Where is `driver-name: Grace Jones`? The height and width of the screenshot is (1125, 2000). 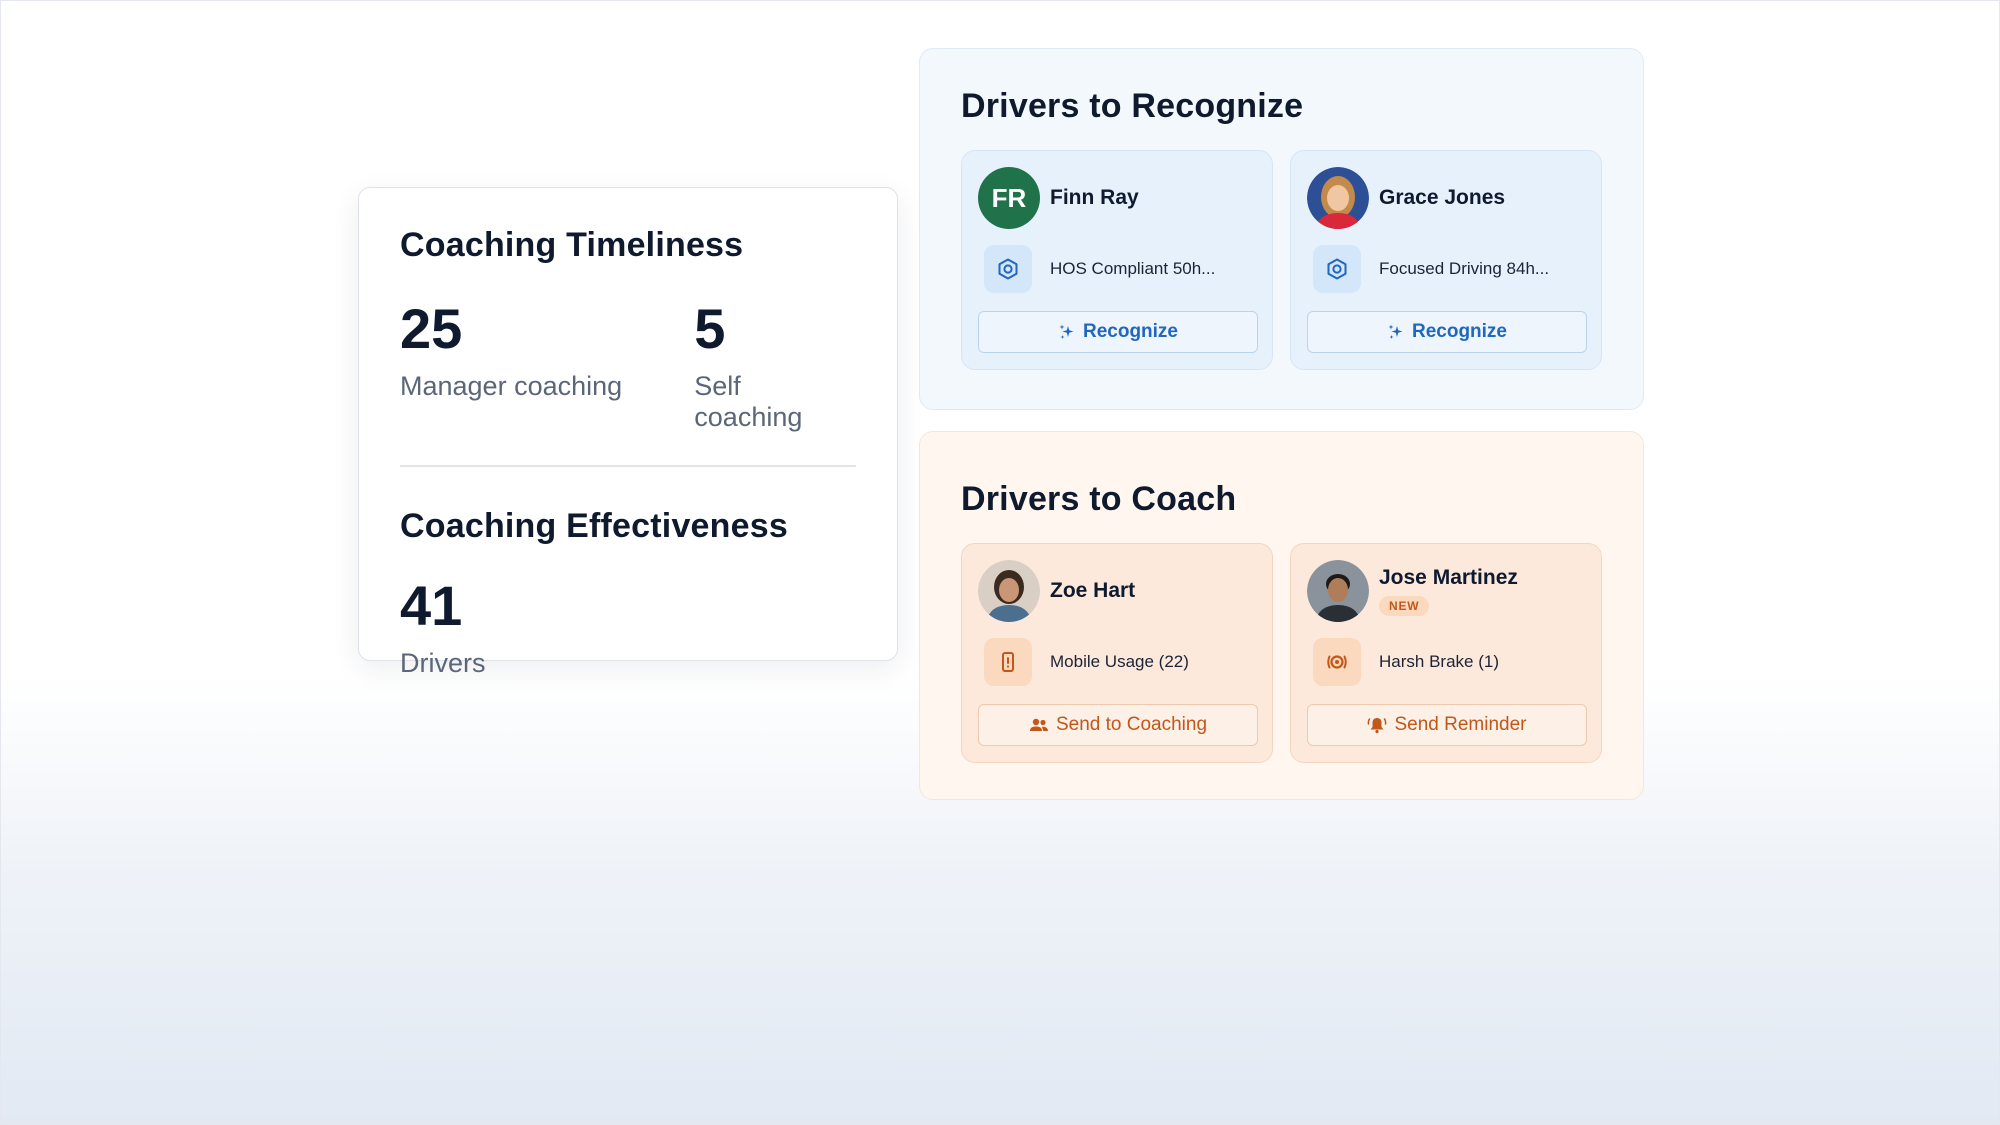 driver-name: Grace Jones is located at coordinates (1442, 197).